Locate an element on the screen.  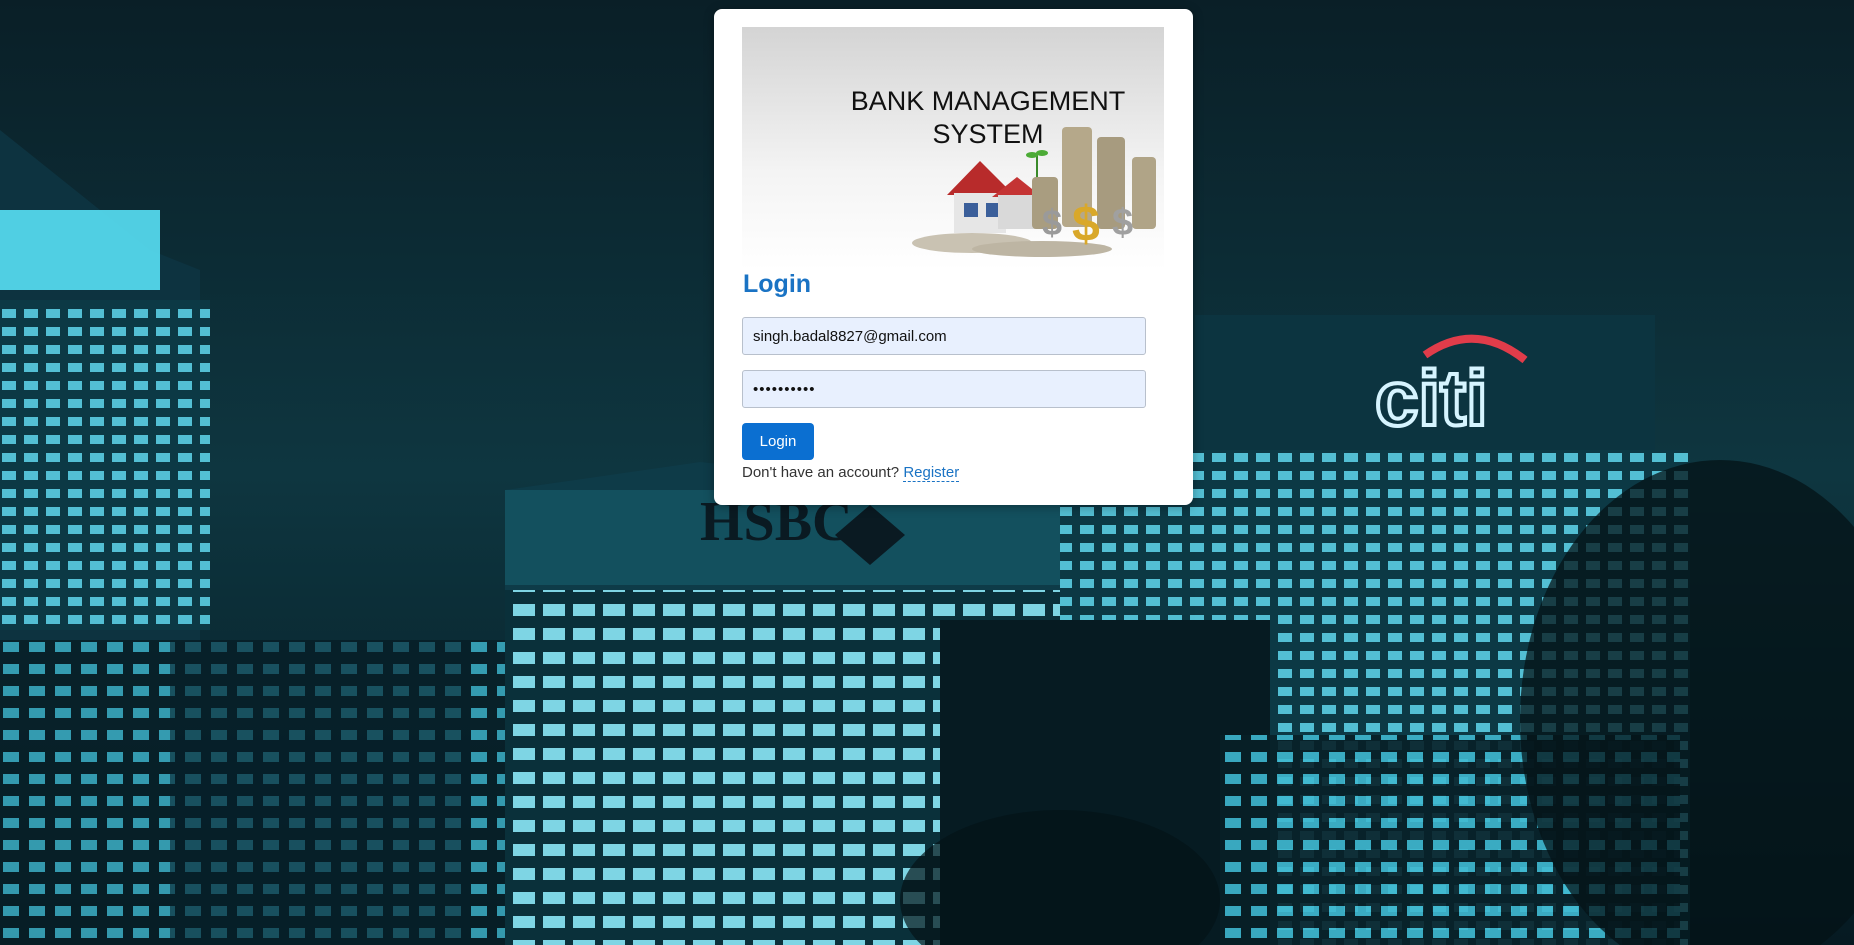
email-field is located at coordinates (944, 336).